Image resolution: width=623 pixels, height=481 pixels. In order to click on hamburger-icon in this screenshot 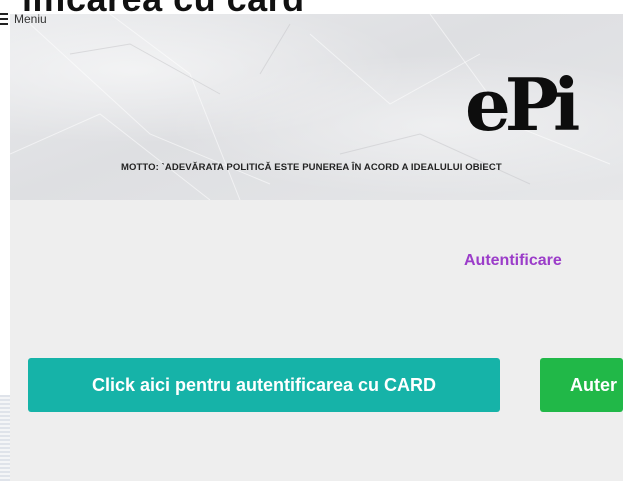, I will do `click(4, 19)`.